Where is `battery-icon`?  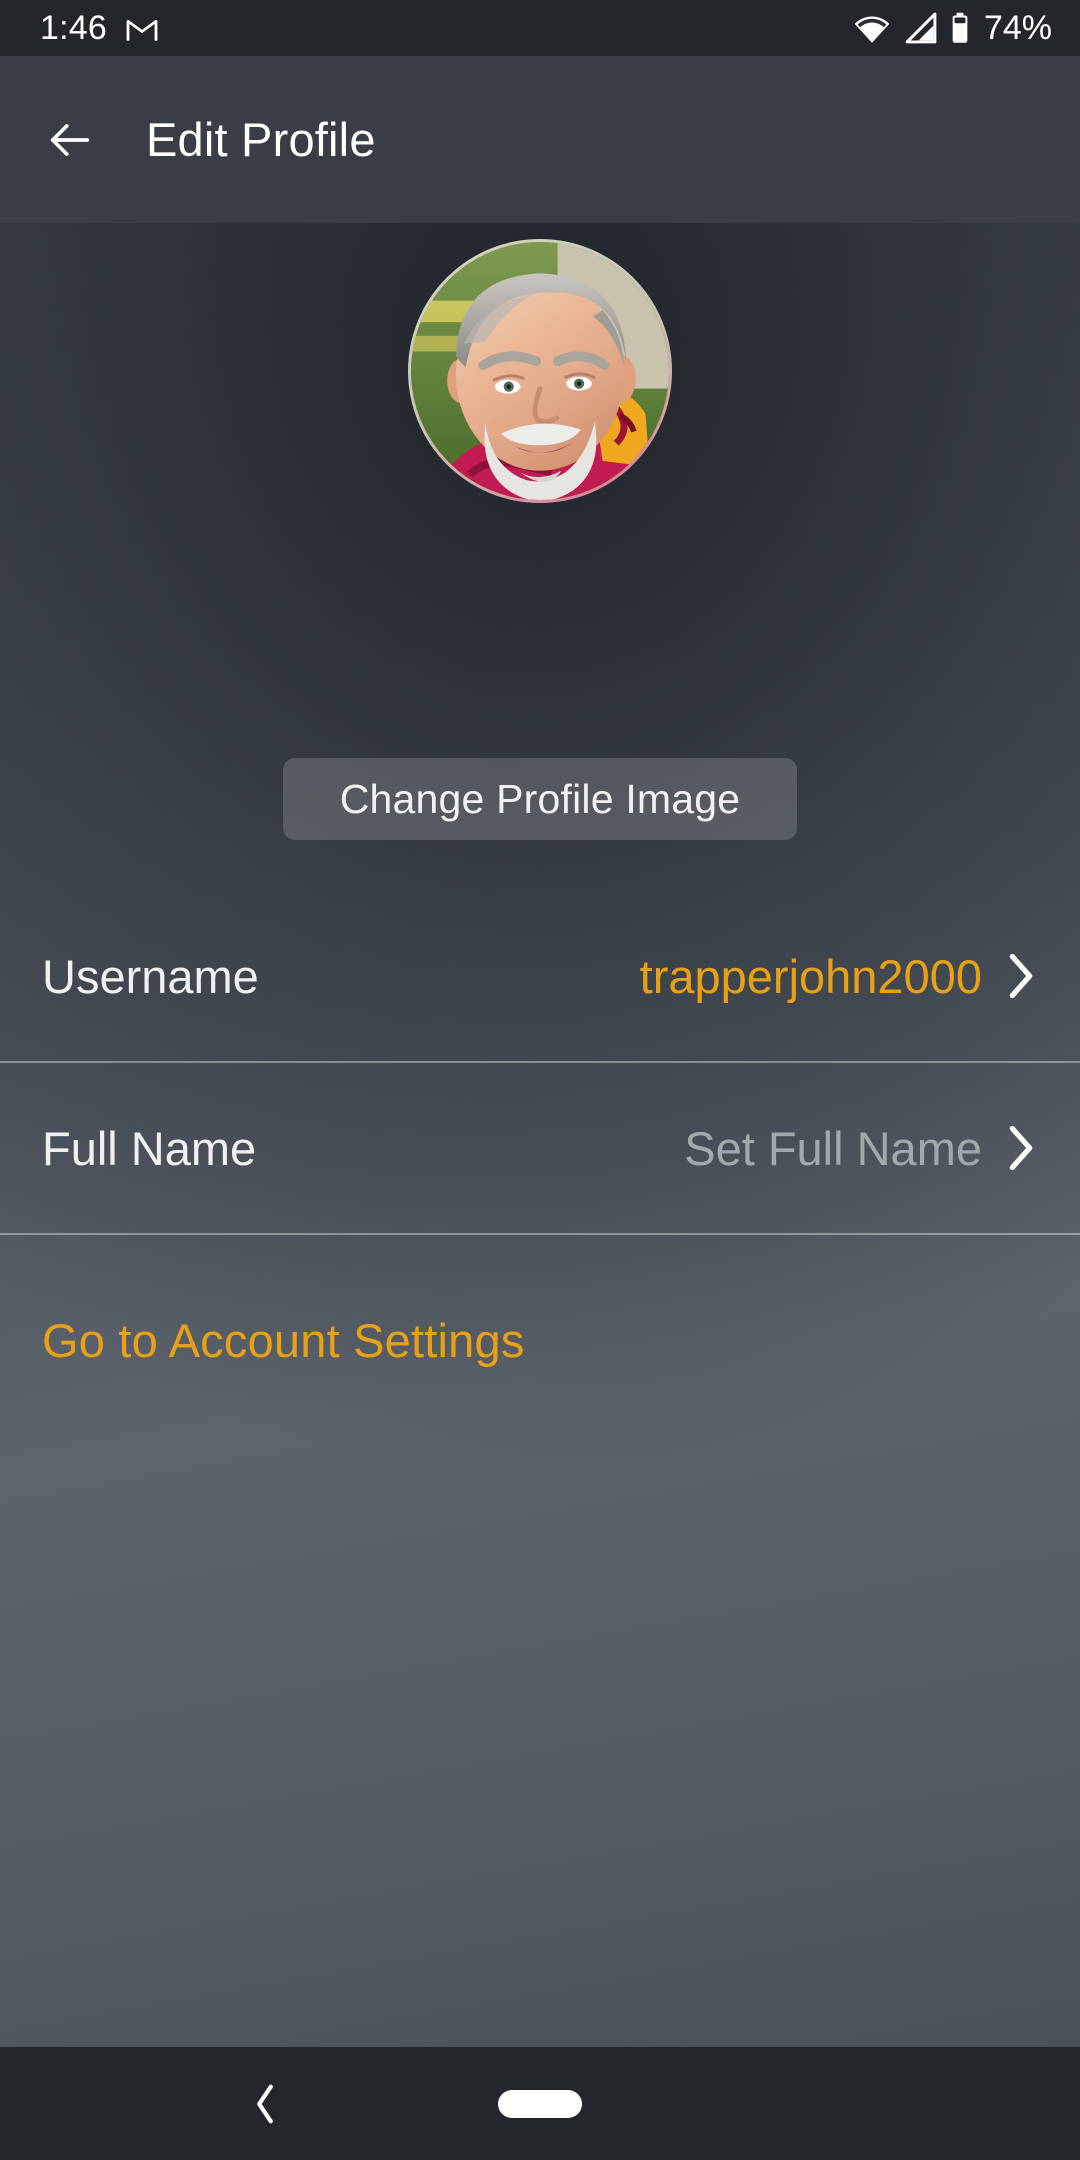
battery-icon is located at coordinates (960, 28).